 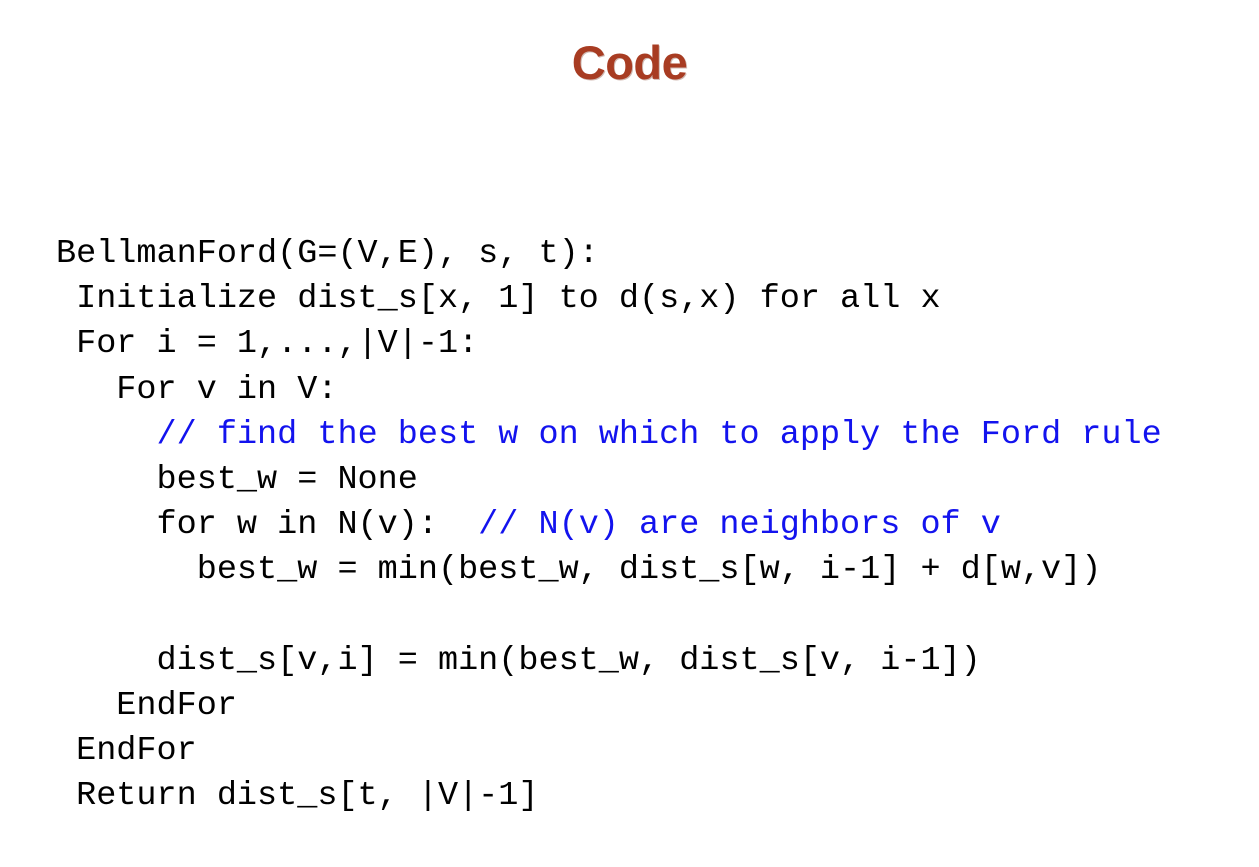 What do you see at coordinates (629, 62) in the screenshot?
I see `page-title: Code` at bounding box center [629, 62].